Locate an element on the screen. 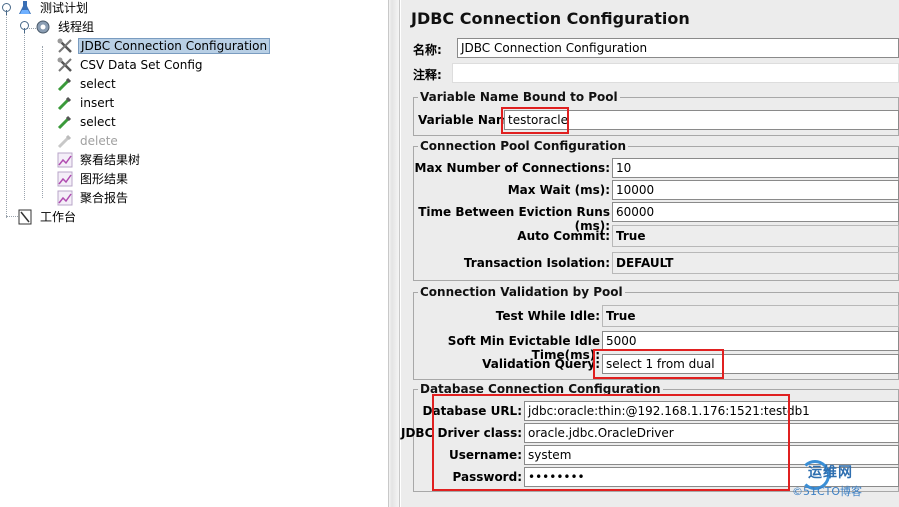 This screenshot has width=899, height=507. tree-item-label: delete is located at coordinates (99, 140).